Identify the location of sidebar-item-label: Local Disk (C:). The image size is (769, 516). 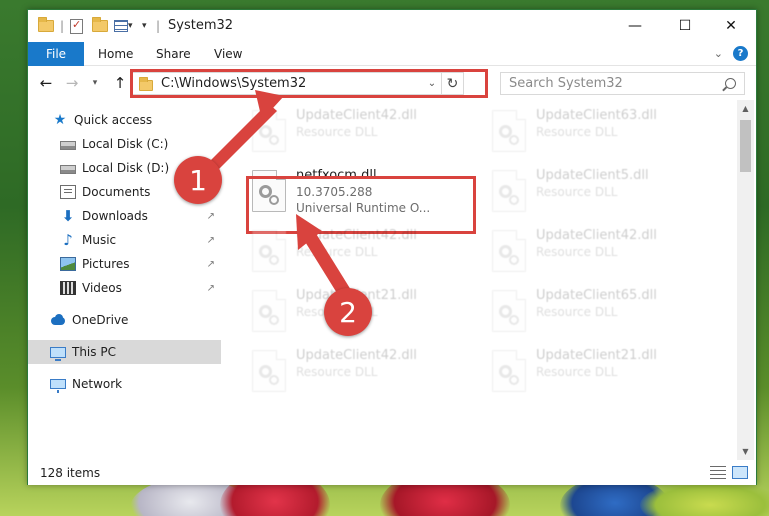
(125, 144).